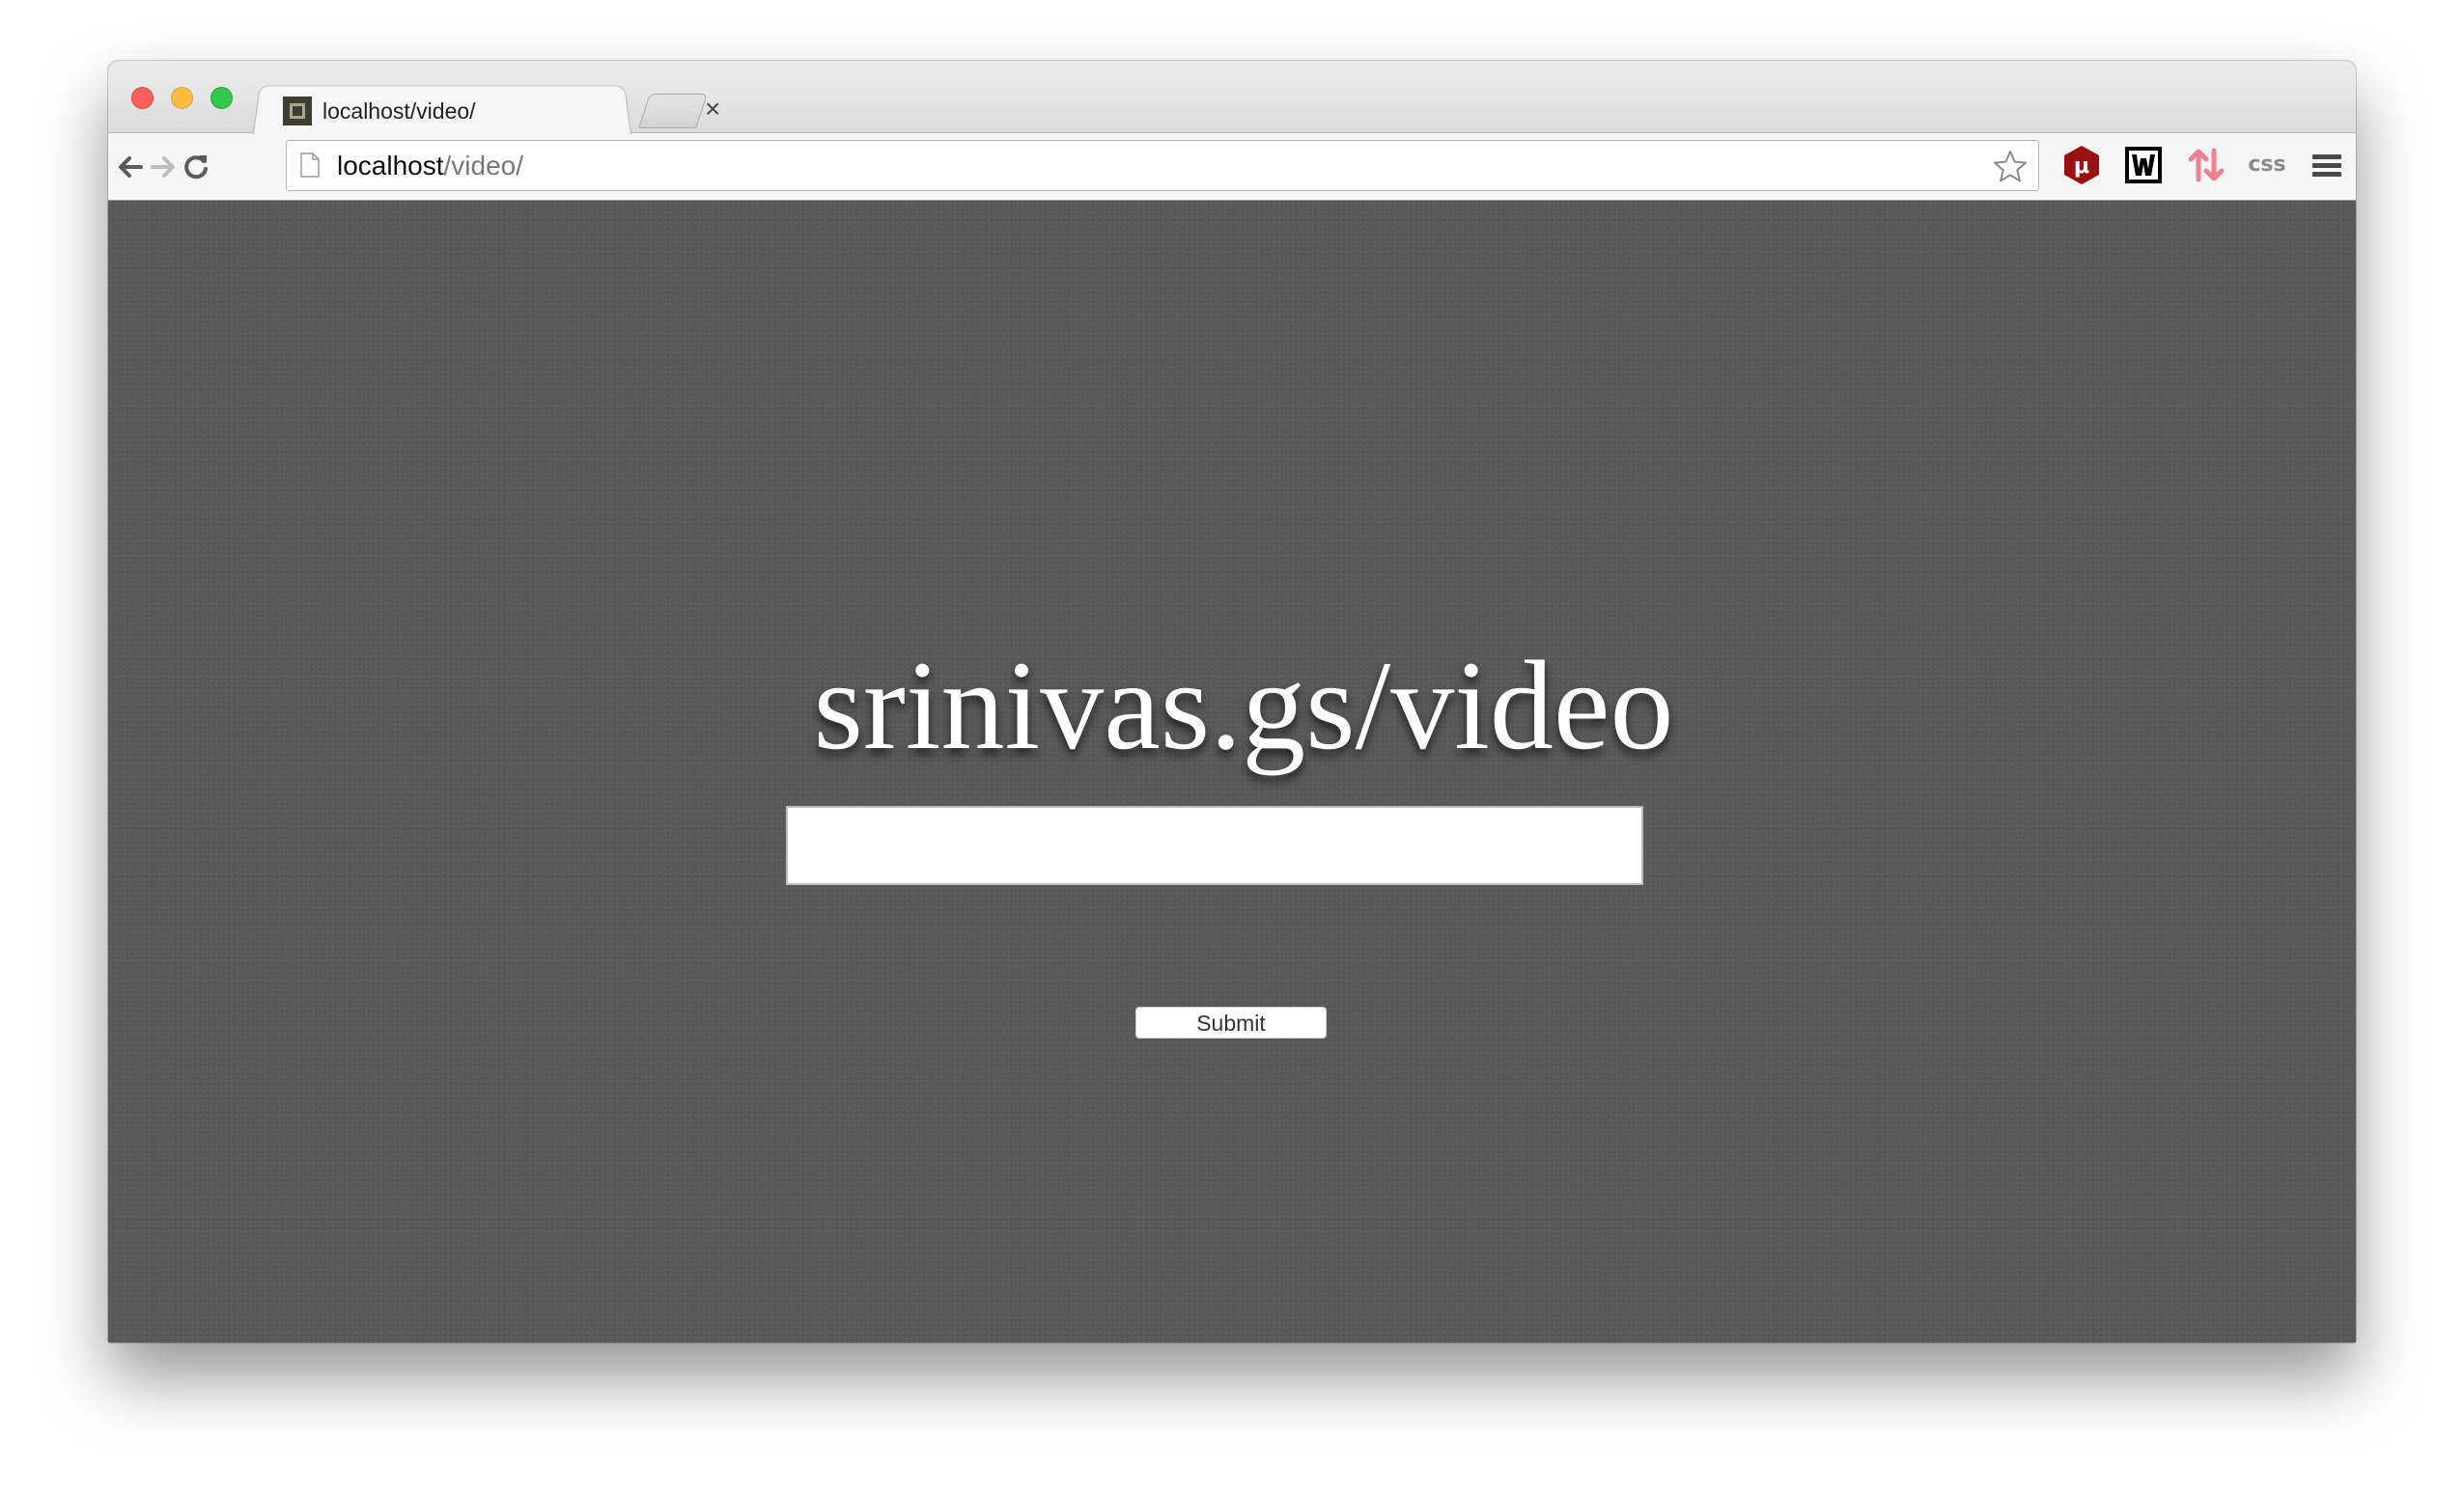 The height and width of the screenshot is (1498, 2464). I want to click on page-title: srinivas.gs/video, so click(1232, 705).